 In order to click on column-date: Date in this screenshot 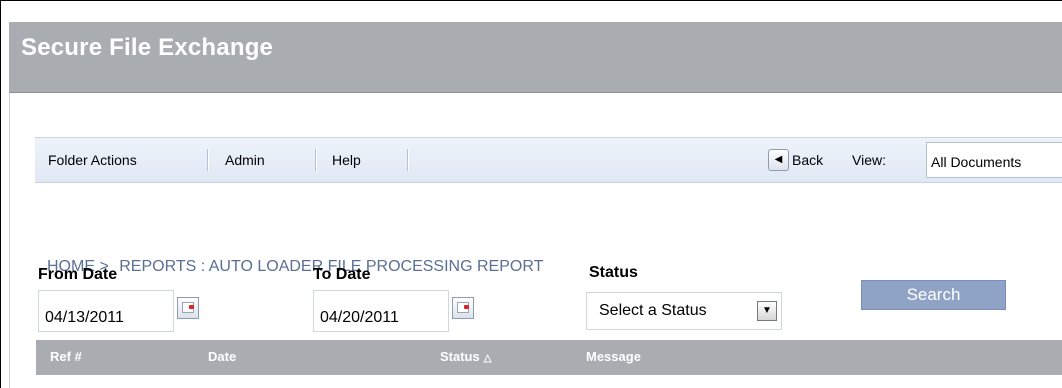, I will do `click(222, 356)`.